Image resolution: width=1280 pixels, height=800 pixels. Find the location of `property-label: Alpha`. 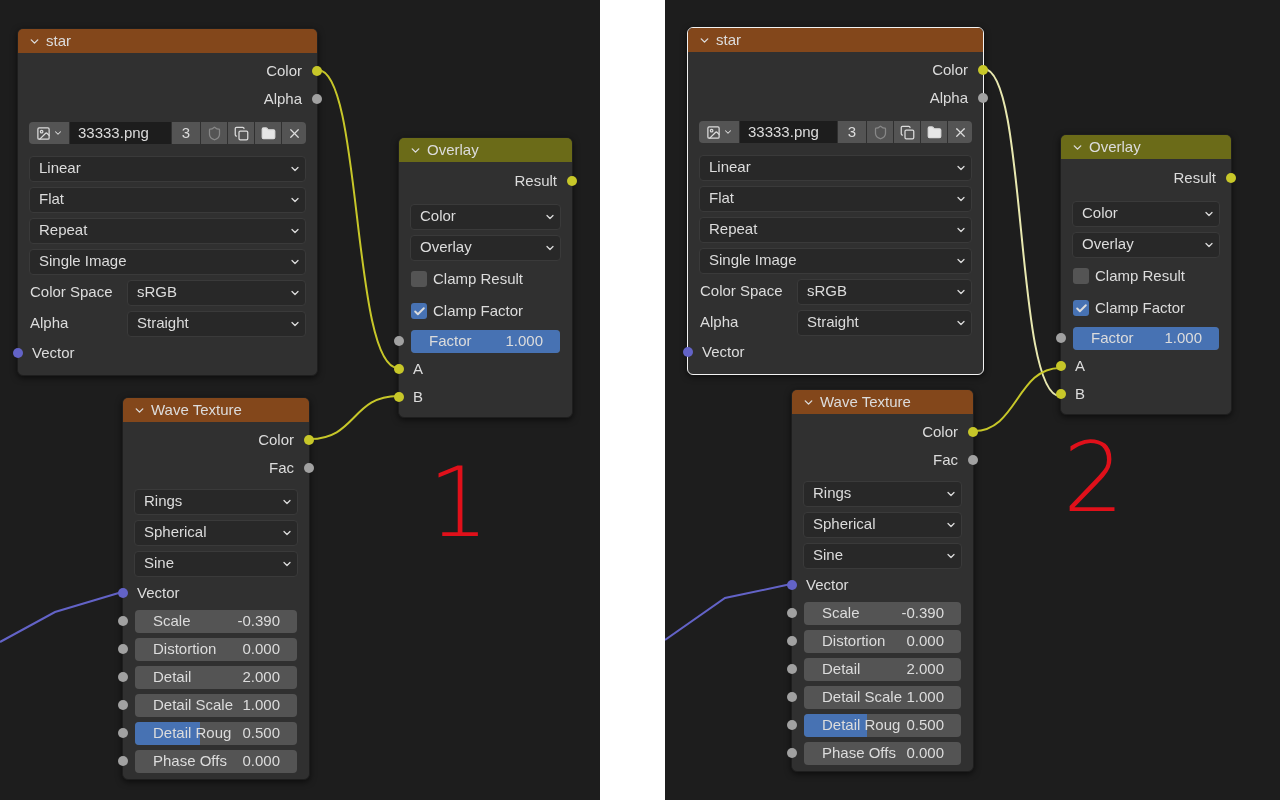

property-label: Alpha is located at coordinates (720, 322).